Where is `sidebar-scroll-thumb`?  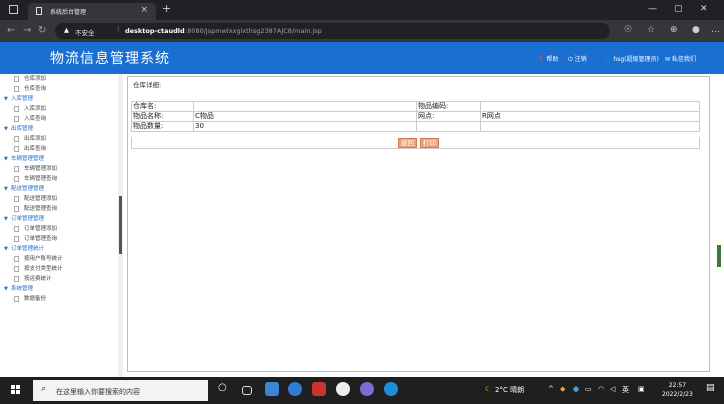
sidebar-scroll-thumb is located at coordinates (120, 225).